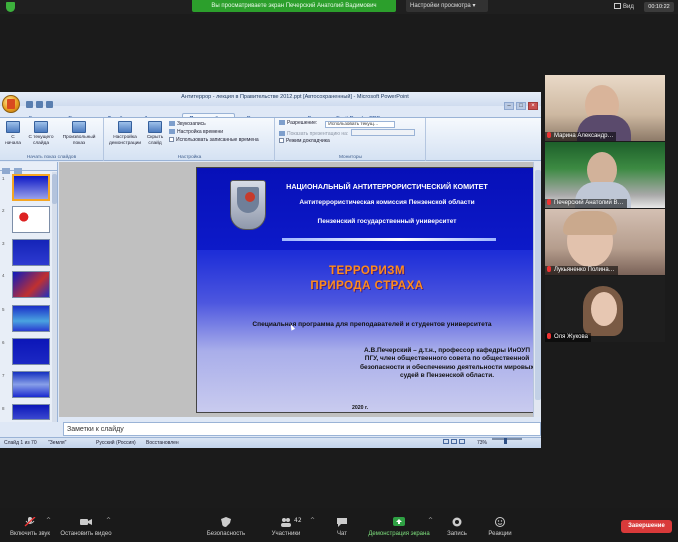 The height and width of the screenshot is (542, 678). What do you see at coordinates (482, 443) in the screenshot?
I see `zoom-level: 73%` at bounding box center [482, 443].